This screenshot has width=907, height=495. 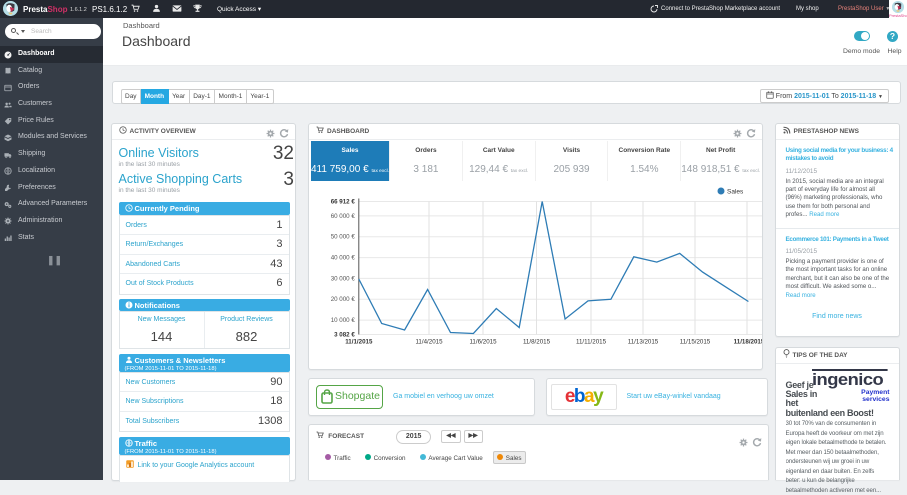 I want to click on svg-text: Sales, so click(x=735, y=191).